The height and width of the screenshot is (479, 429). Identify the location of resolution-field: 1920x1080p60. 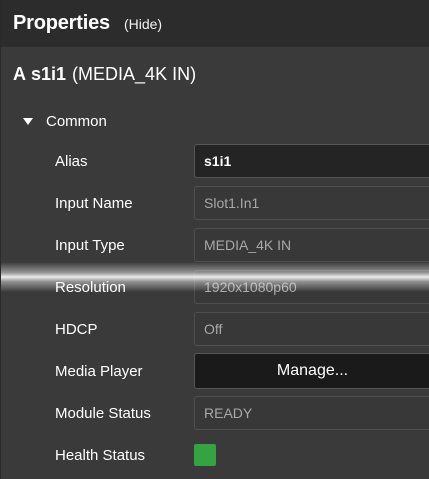
(311, 287).